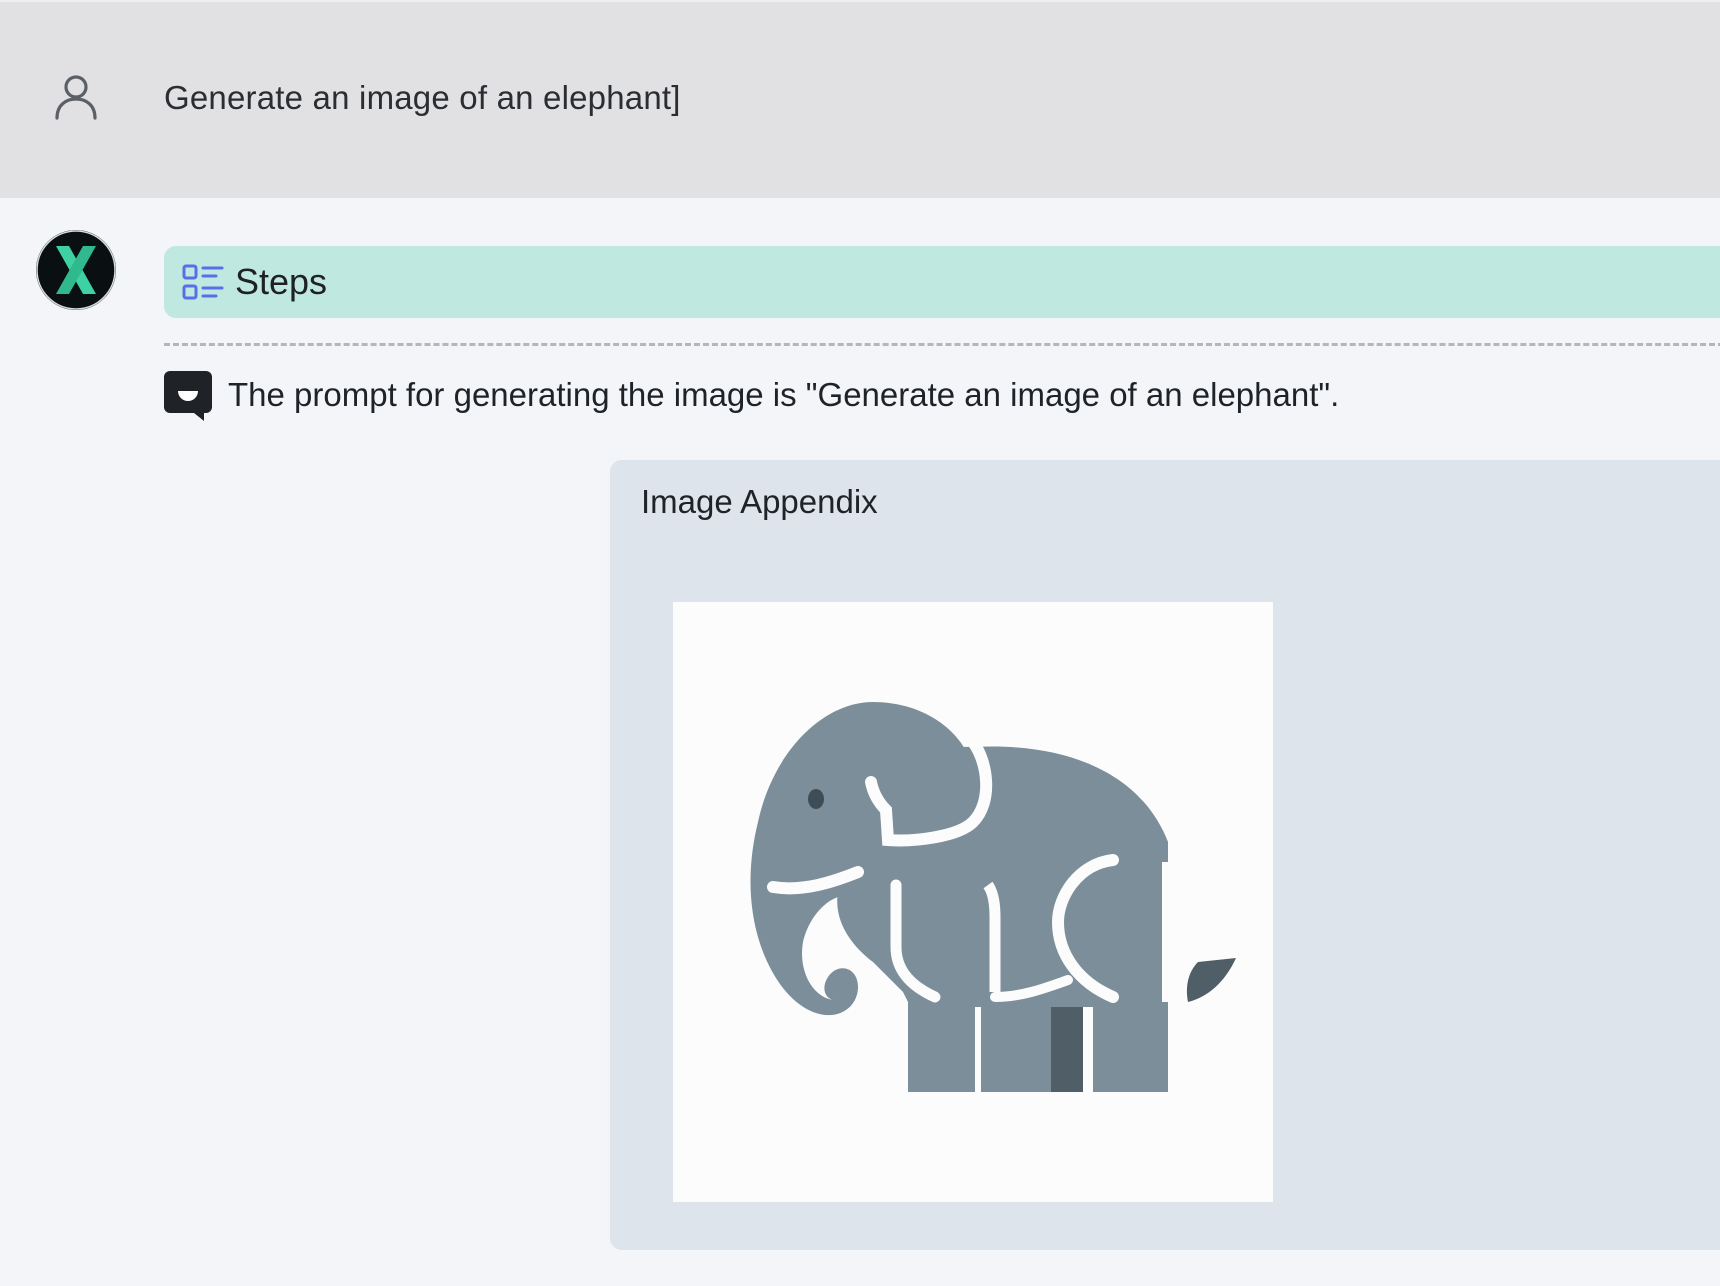 This screenshot has height=1286, width=1720. Describe the element at coordinates (188, 396) in the screenshot. I see `chat-bubble-icon` at that location.